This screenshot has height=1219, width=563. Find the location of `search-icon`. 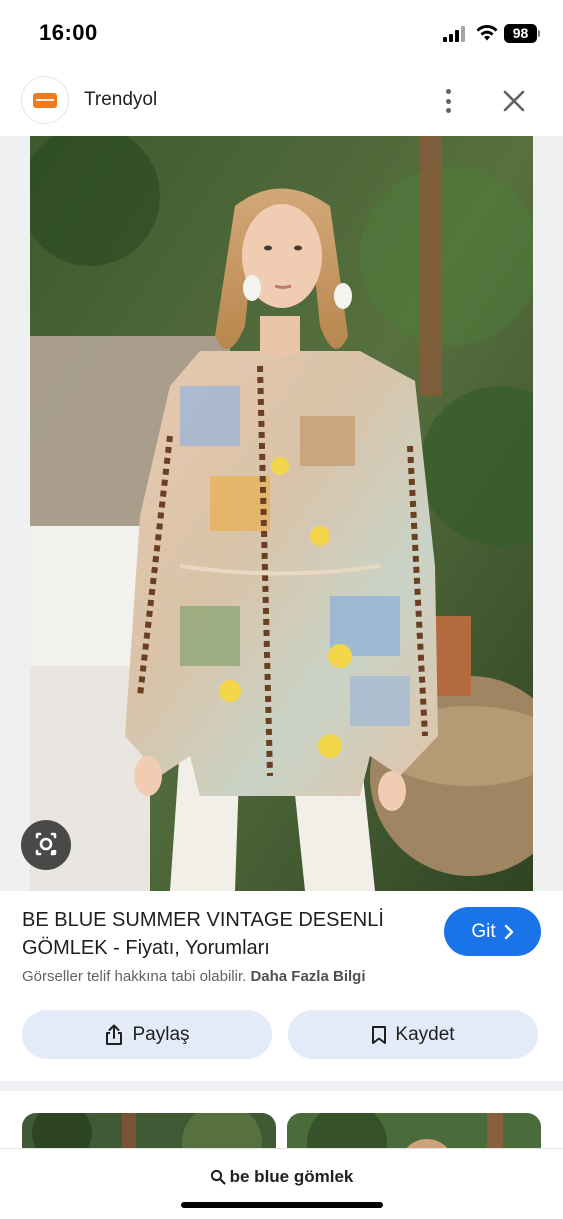

search-icon is located at coordinates (218, 1177).